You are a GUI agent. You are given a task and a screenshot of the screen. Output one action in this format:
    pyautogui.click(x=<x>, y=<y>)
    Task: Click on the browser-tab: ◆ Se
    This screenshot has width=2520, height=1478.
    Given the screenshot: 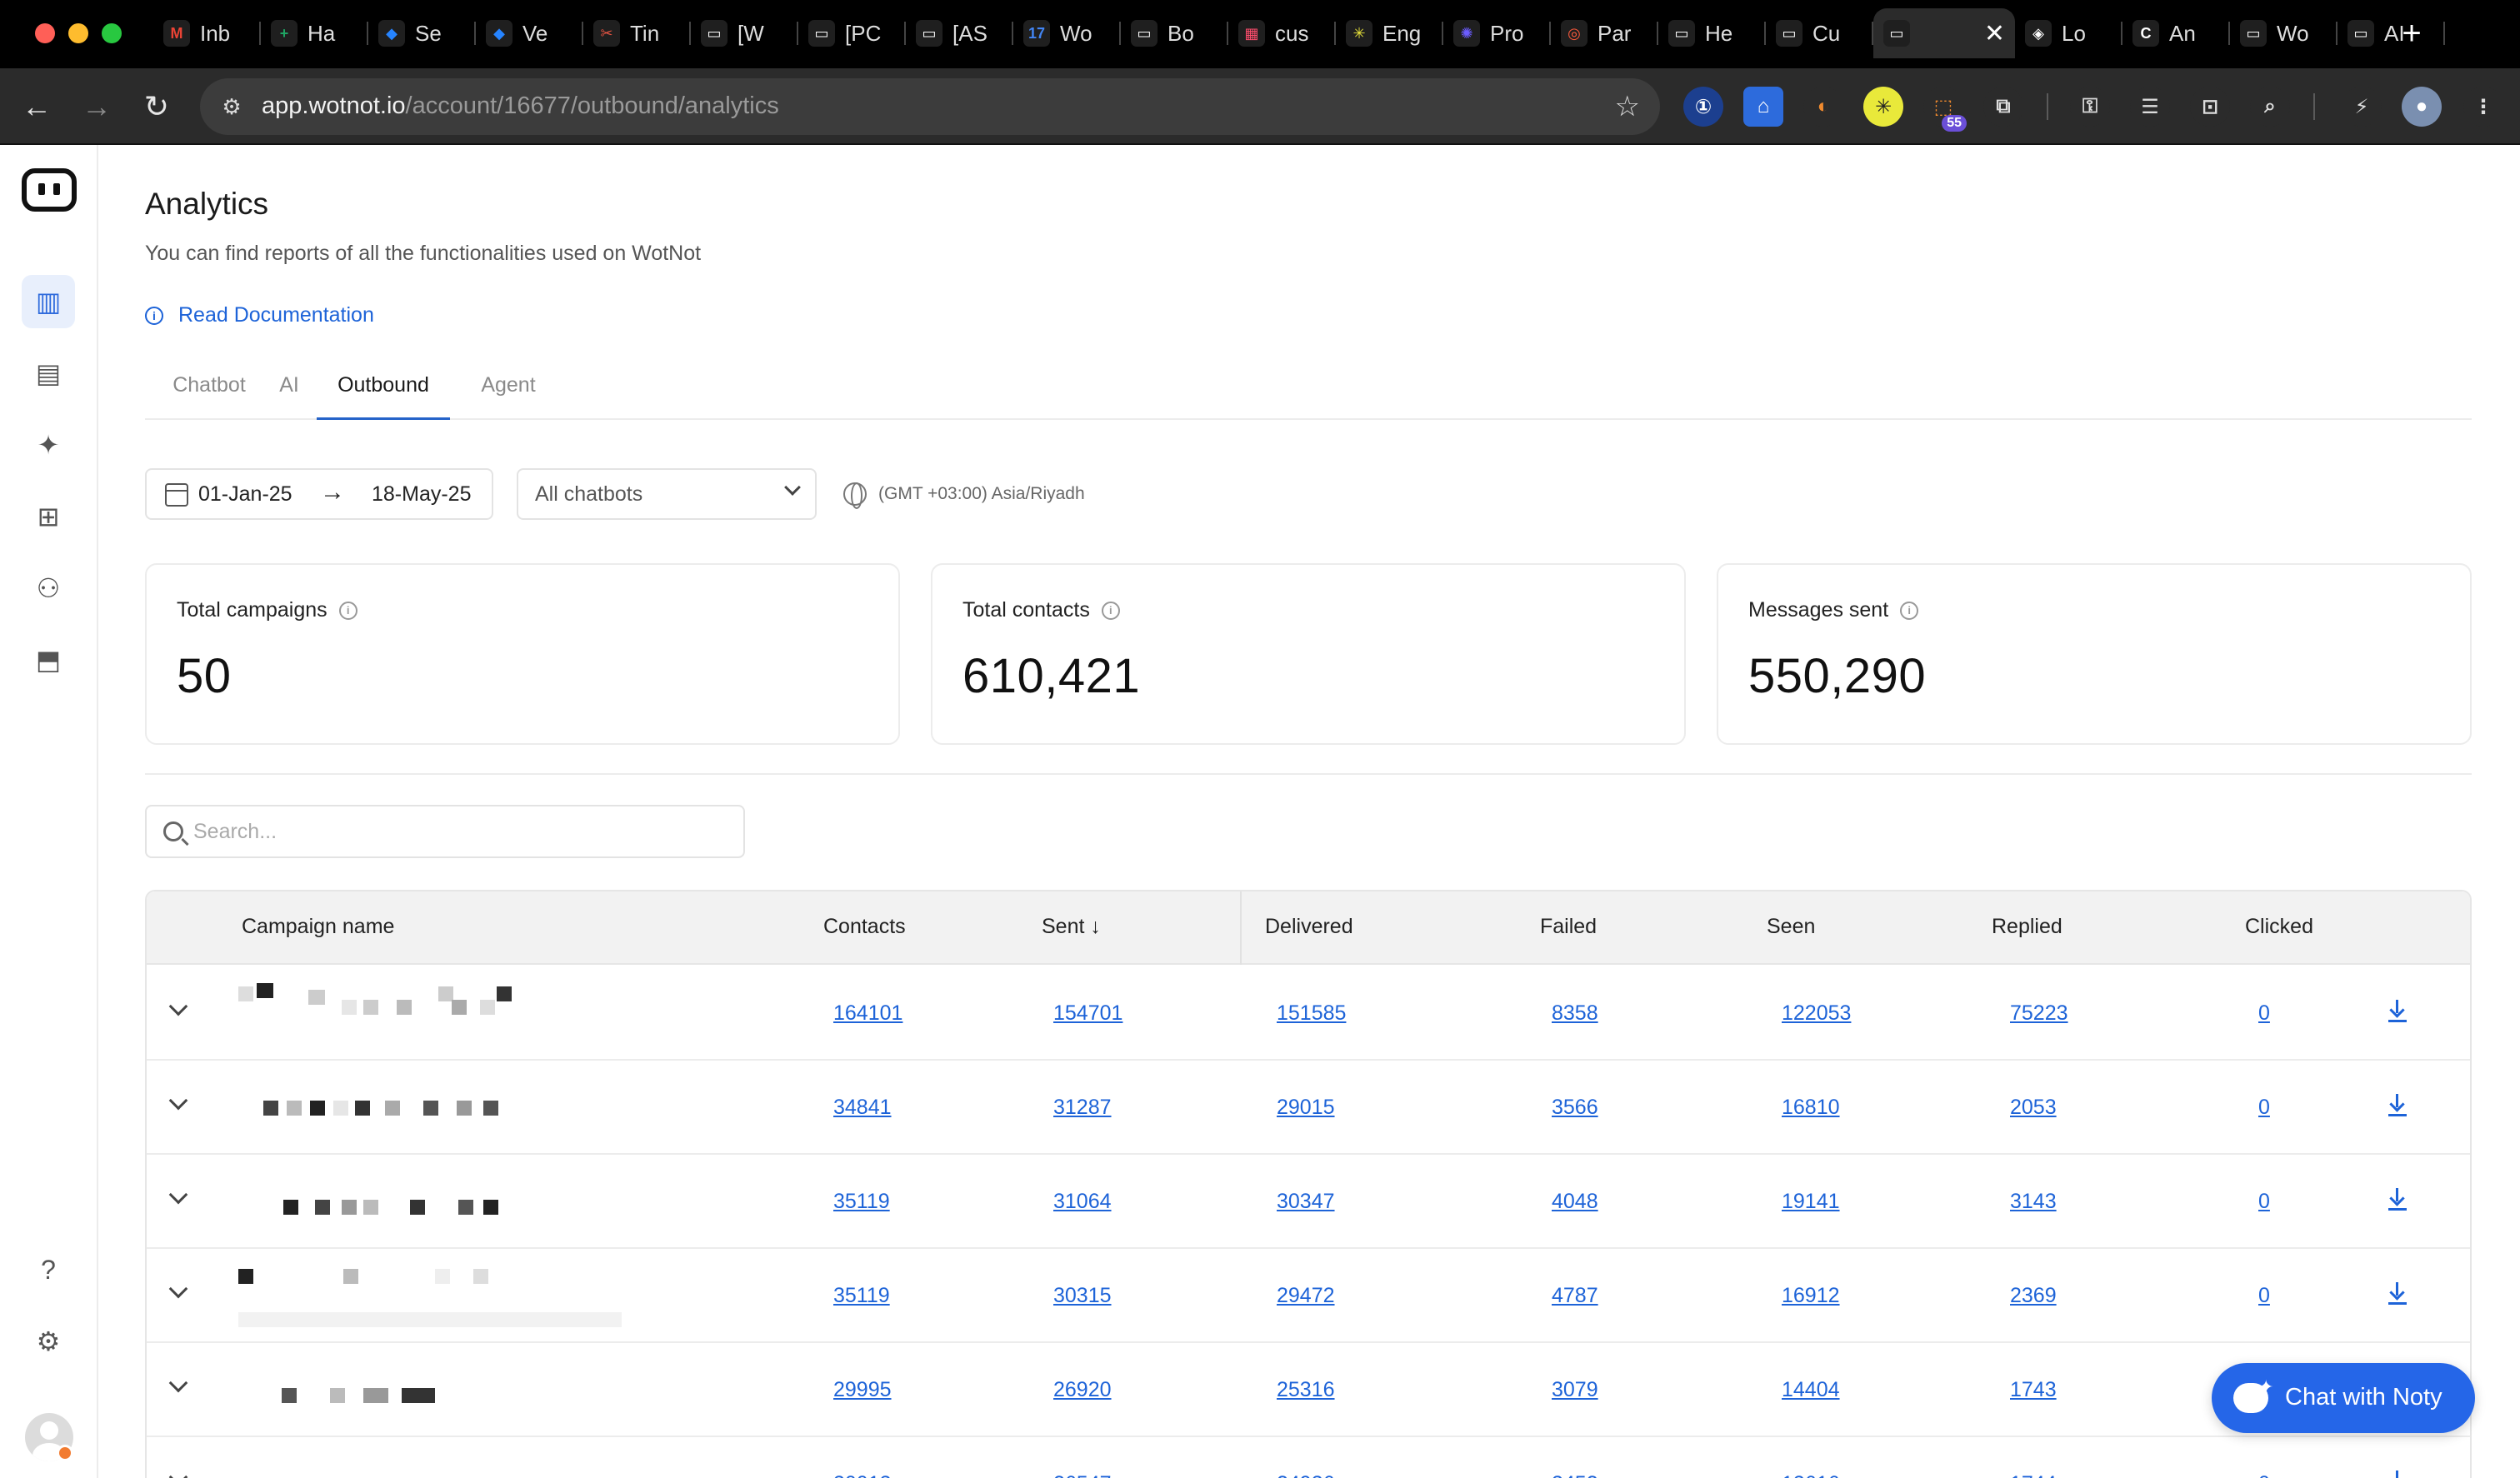 What is the action you would take?
    pyautogui.click(x=422, y=33)
    